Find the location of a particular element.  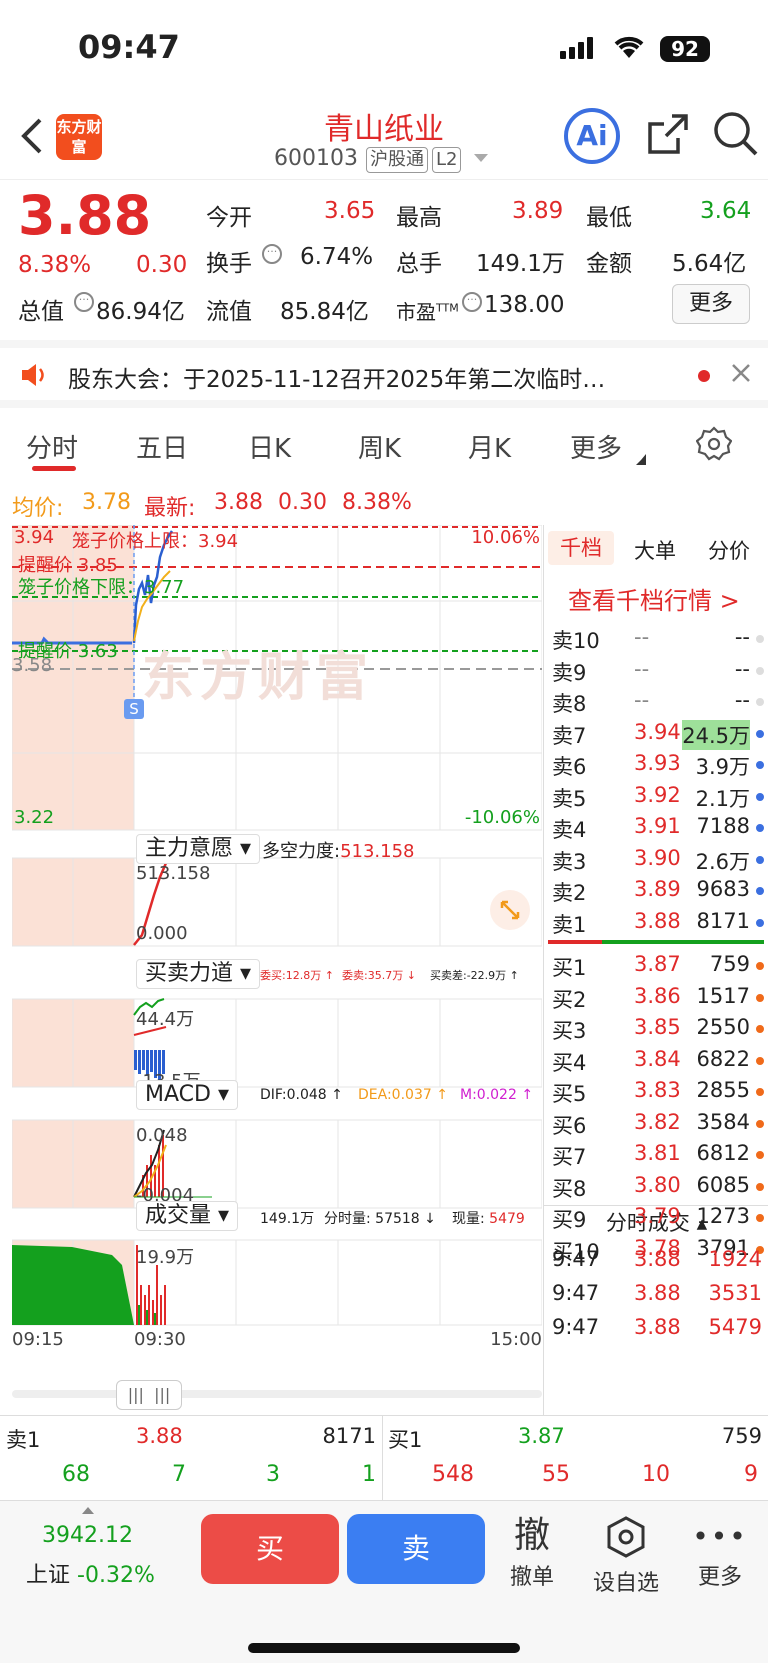

buy-row: 买4 3.84 6822 is located at coordinates (657, 1060).